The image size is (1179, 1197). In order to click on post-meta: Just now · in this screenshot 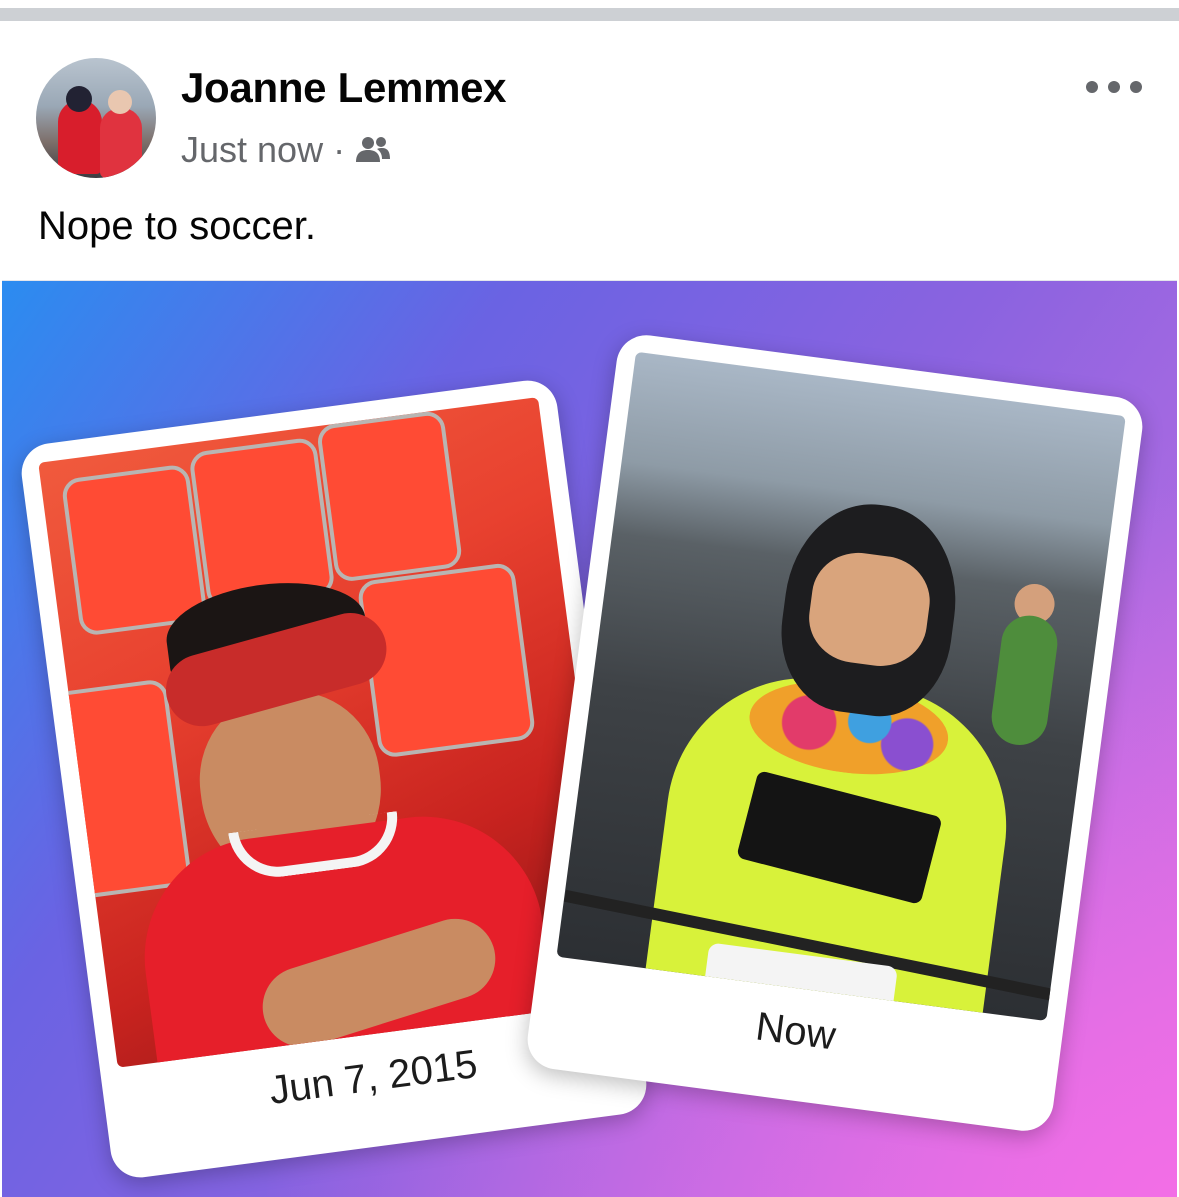, I will do `click(286, 150)`.